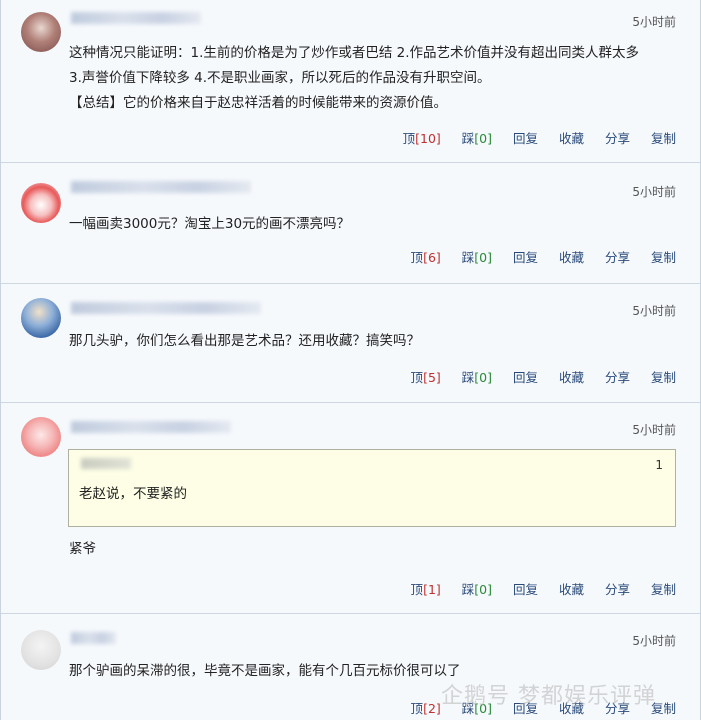  What do you see at coordinates (548, 696) in the screenshot?
I see `watermark: 企鹅号 梦都娱乐评弹` at bounding box center [548, 696].